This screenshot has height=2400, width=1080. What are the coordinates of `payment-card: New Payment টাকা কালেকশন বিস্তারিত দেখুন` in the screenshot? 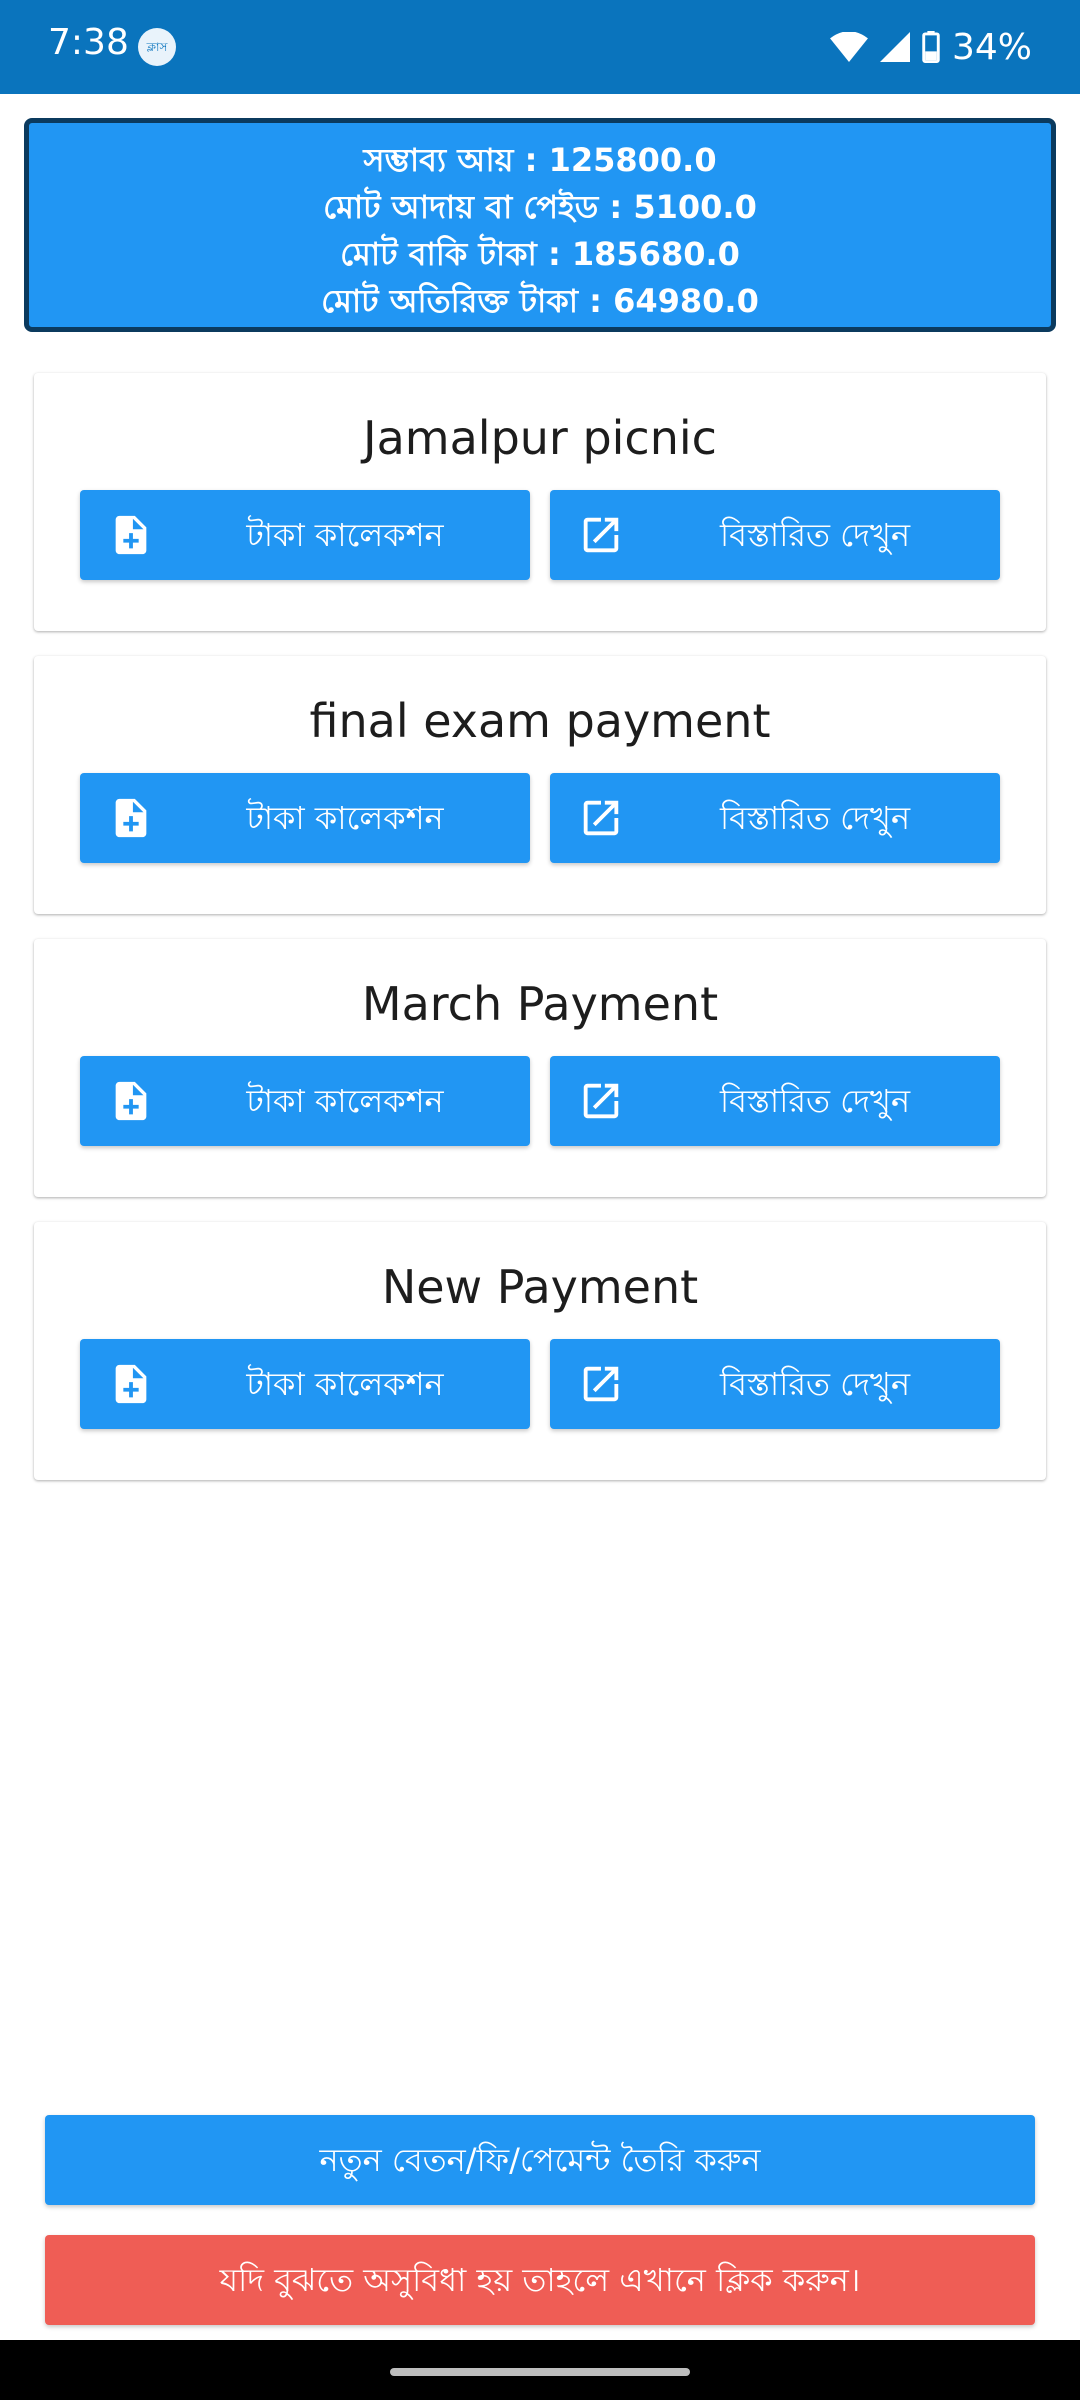 It's located at (540, 1351).